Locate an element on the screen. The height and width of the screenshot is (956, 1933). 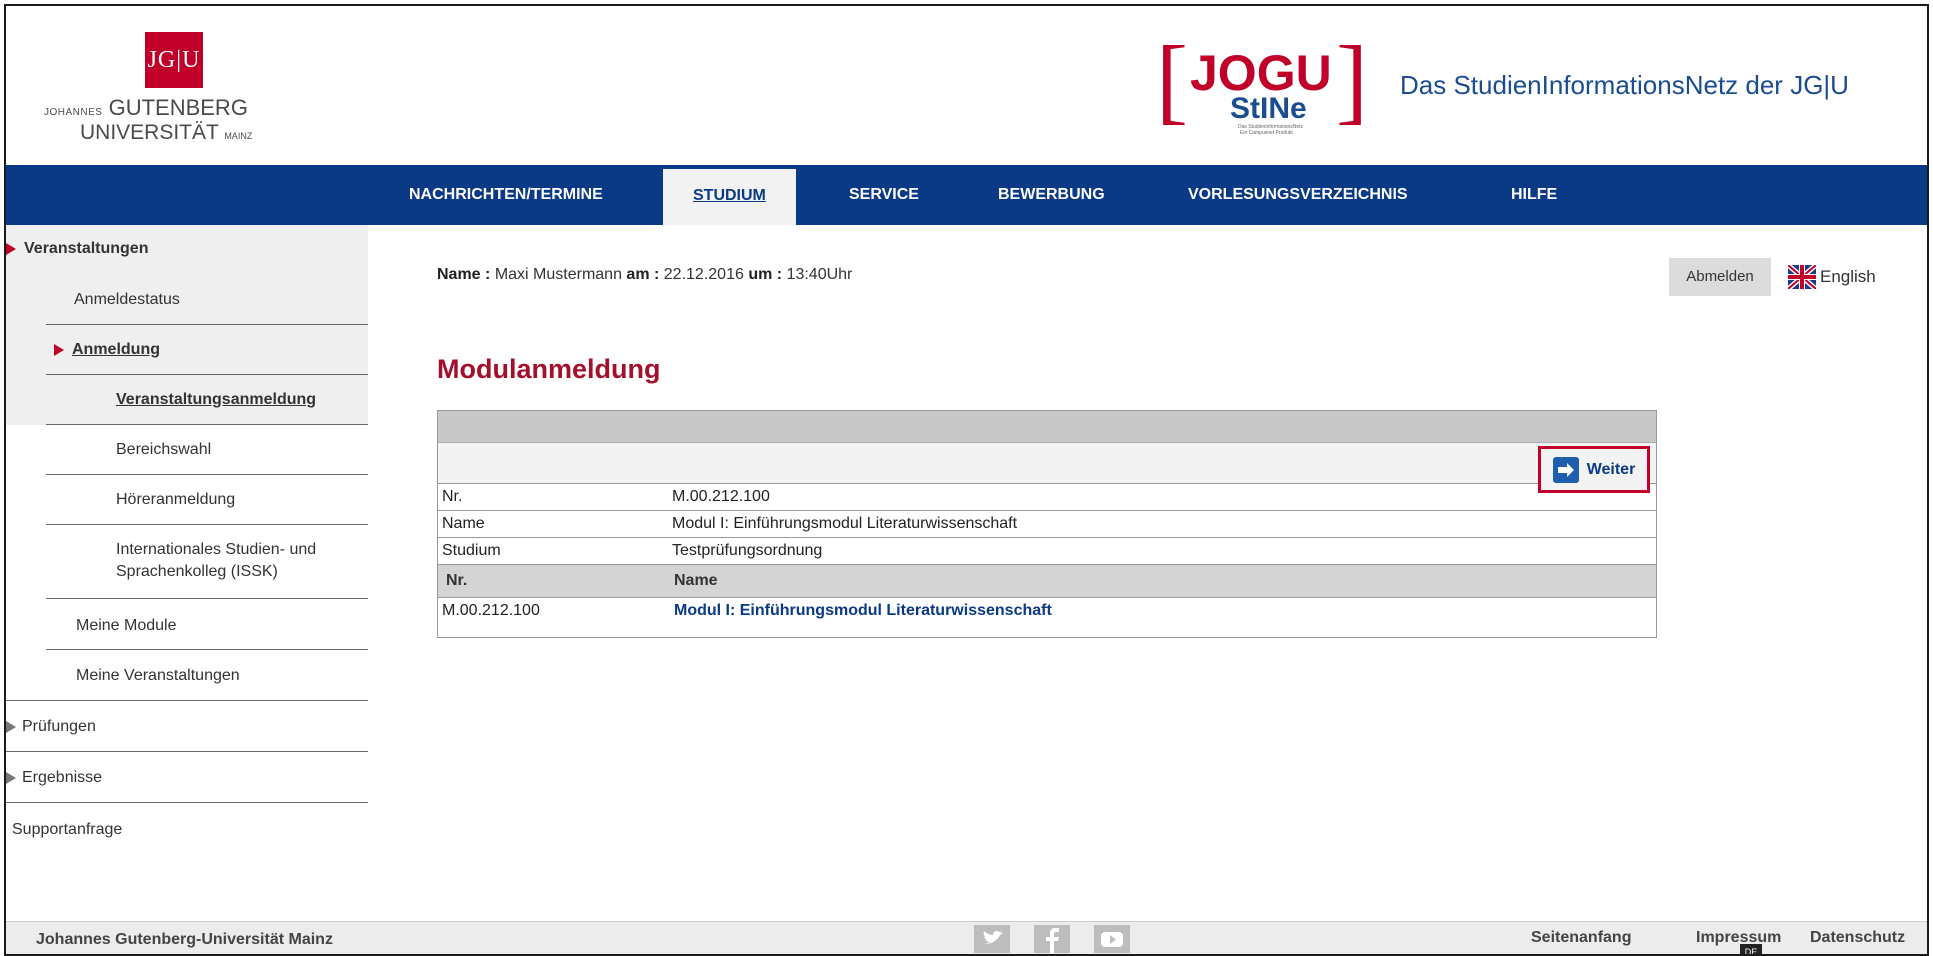
sidebar-item-bereichswahl: Bereichswahl is located at coordinates (163, 450).